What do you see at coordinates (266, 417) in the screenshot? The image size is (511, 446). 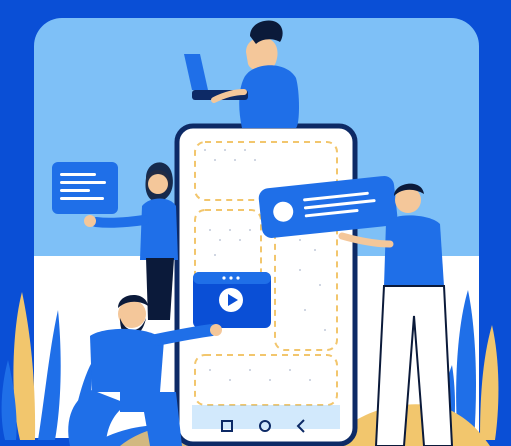 I see `phone-speckle` at bounding box center [266, 417].